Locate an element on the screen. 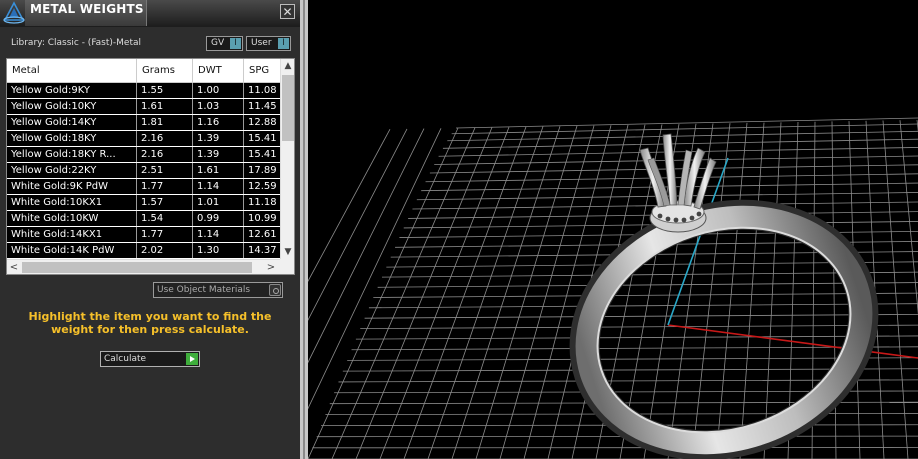 The image size is (918, 459). table-row: Yellow Gold:14KY 1.81 1.16 12.88 is located at coordinates (143, 122).